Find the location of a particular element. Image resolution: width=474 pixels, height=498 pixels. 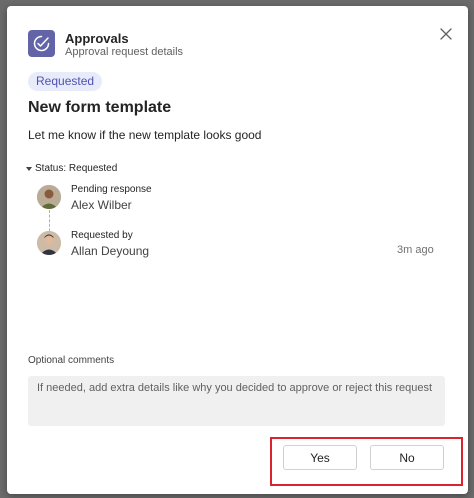

avatar-alex-wilber is located at coordinates (49, 197).